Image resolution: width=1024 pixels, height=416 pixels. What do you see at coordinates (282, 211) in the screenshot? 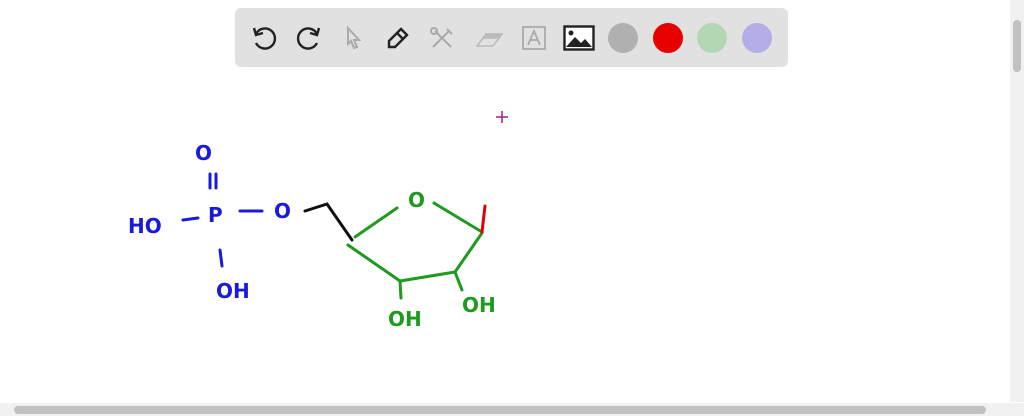
I see `label-o-link: O` at bounding box center [282, 211].